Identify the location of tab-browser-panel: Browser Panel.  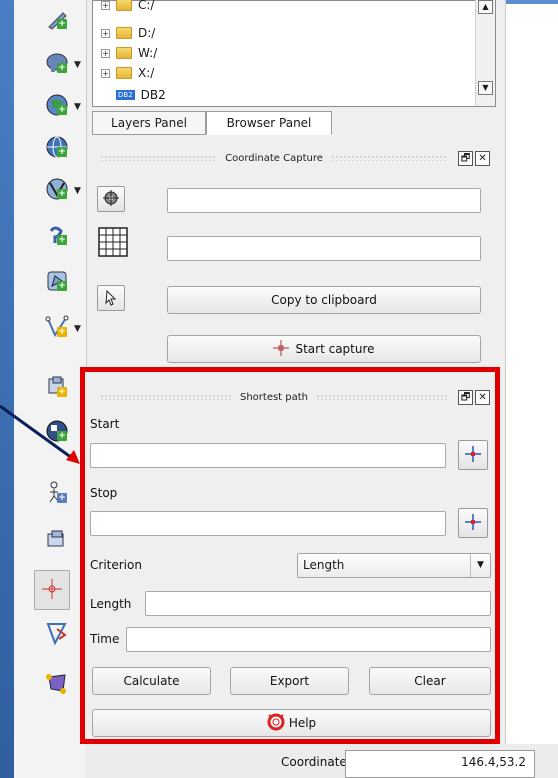
(269, 123).